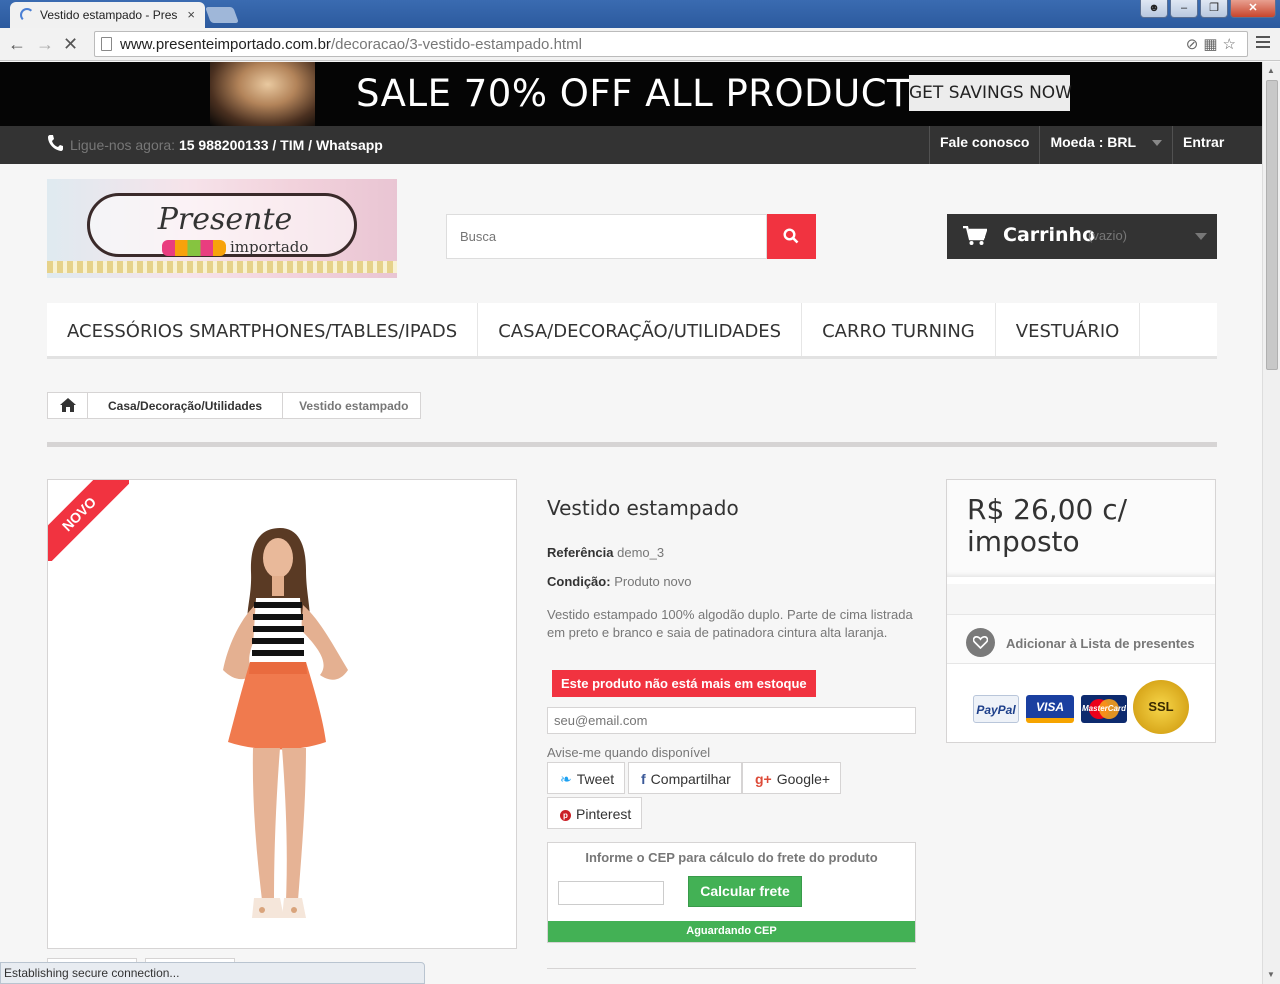 Image resolution: width=1280 pixels, height=984 pixels. What do you see at coordinates (653, 581) in the screenshot?
I see `condition-value: Produto novo` at bounding box center [653, 581].